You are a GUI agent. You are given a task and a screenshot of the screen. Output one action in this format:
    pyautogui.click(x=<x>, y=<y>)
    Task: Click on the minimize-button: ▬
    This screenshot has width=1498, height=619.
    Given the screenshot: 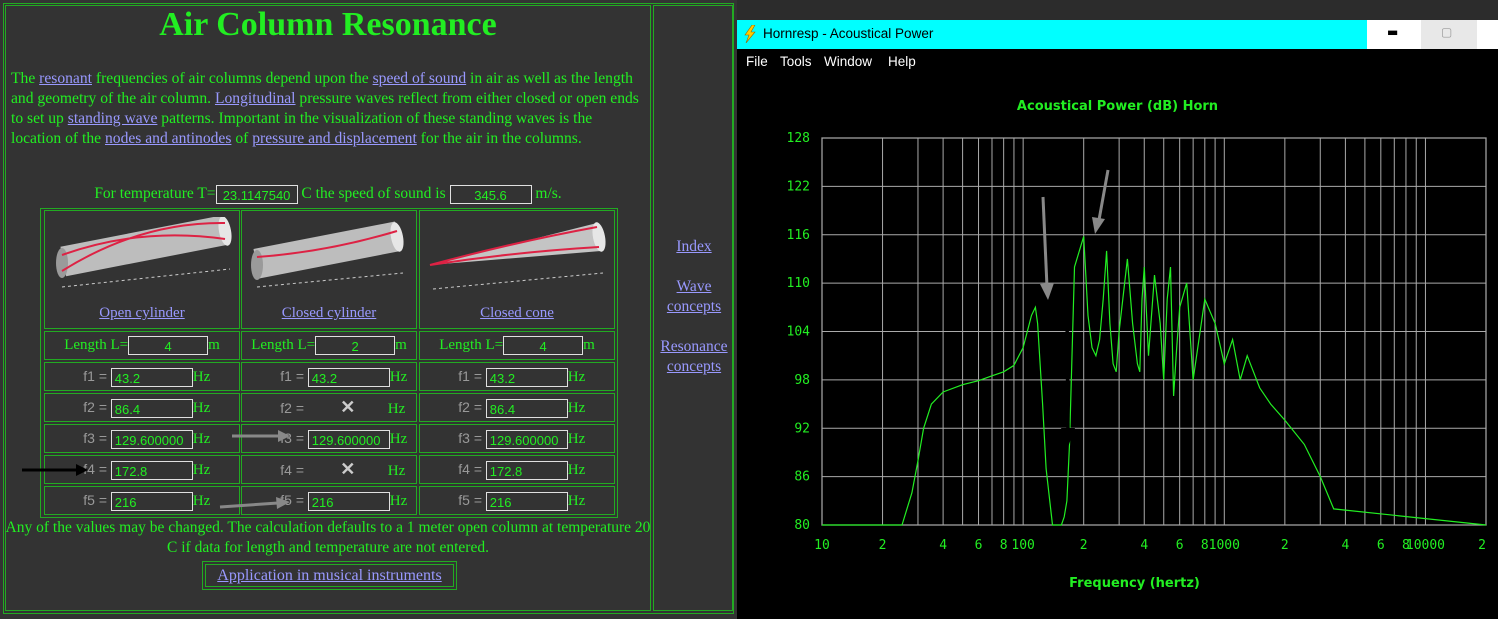 What is the action you would take?
    pyautogui.click(x=1394, y=34)
    